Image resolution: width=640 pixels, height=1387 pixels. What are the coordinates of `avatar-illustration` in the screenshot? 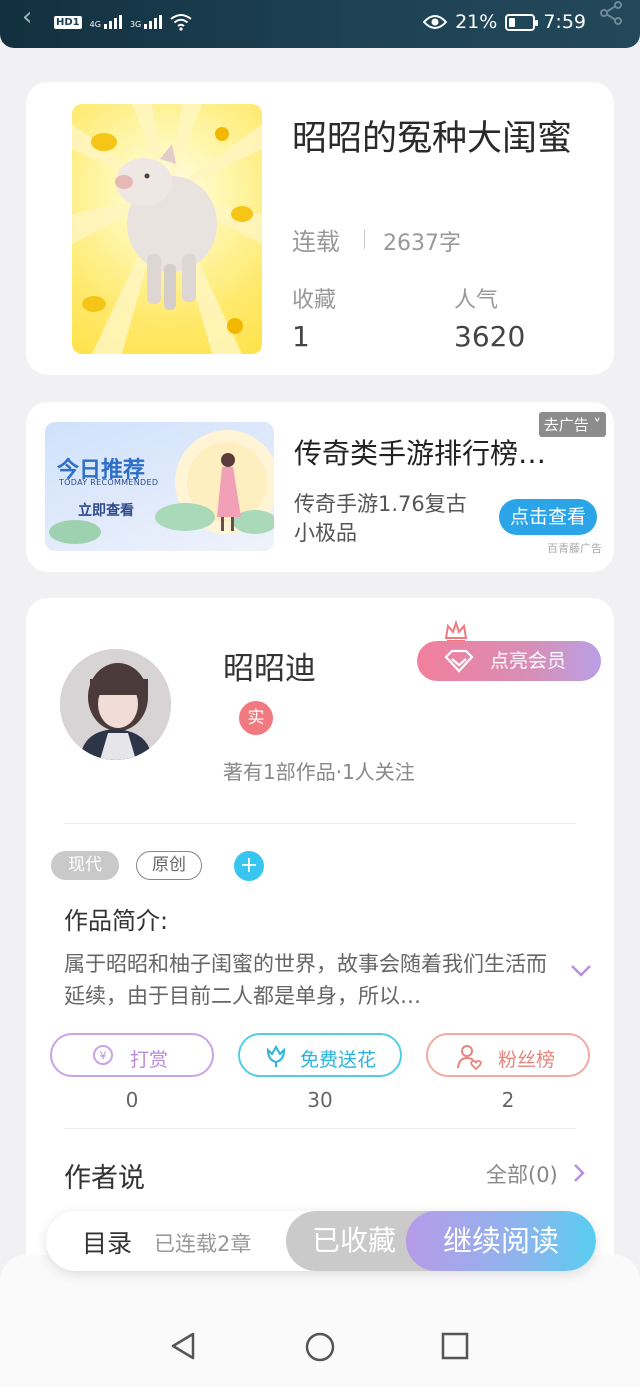 It's located at (115, 704).